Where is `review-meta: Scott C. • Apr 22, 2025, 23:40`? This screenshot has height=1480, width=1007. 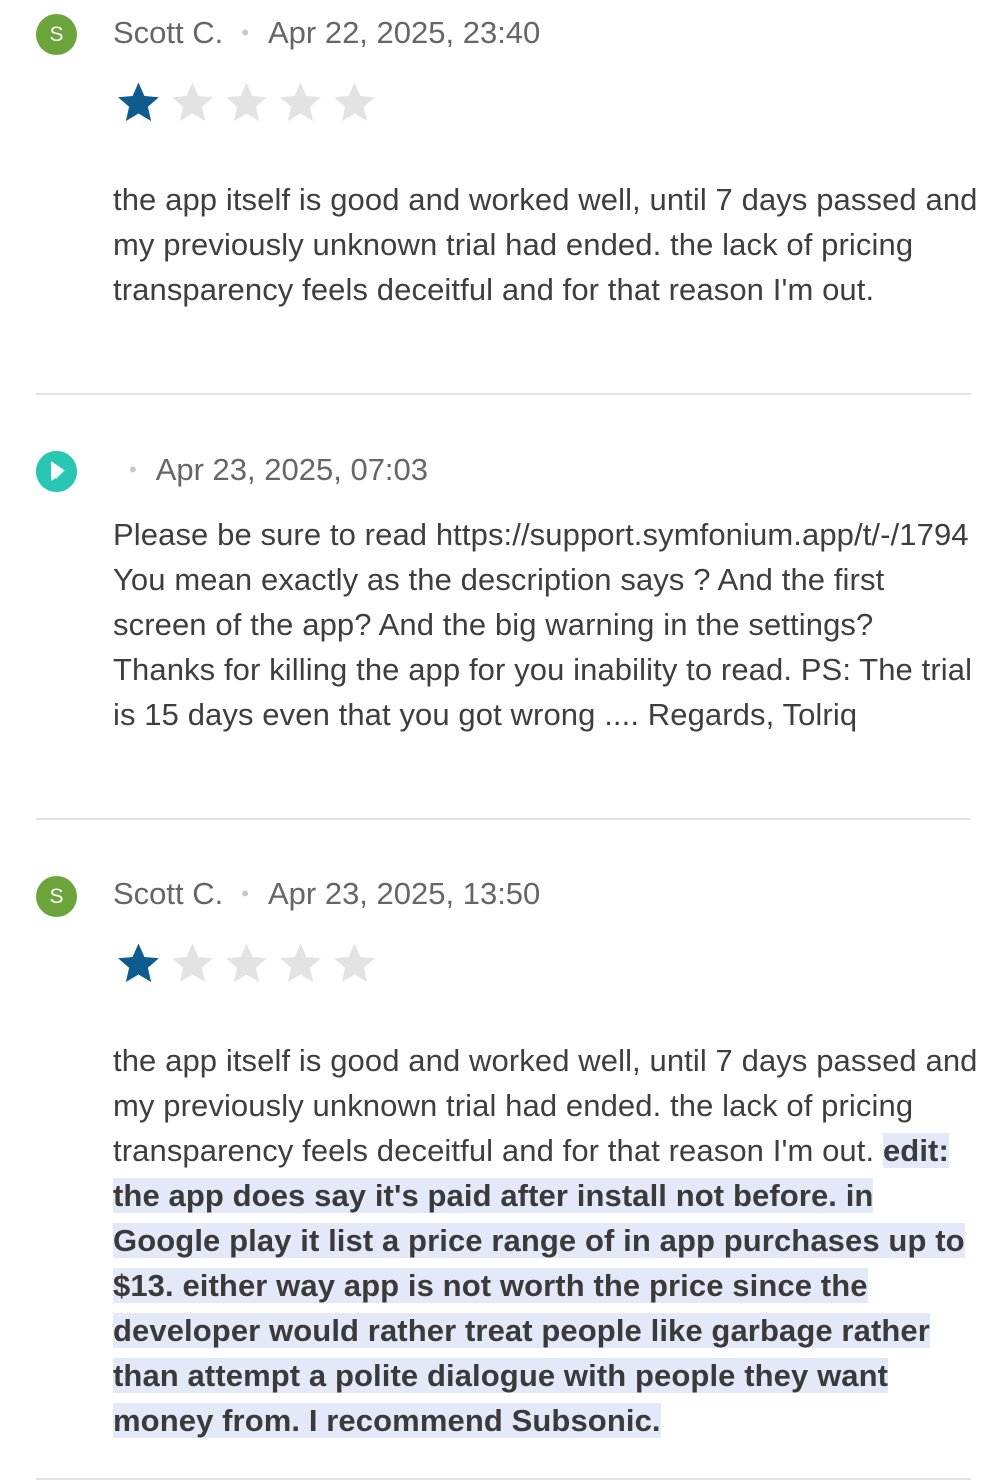 review-meta: Scott C. • Apr 22, 2025, 23:40 is located at coordinates (326, 33).